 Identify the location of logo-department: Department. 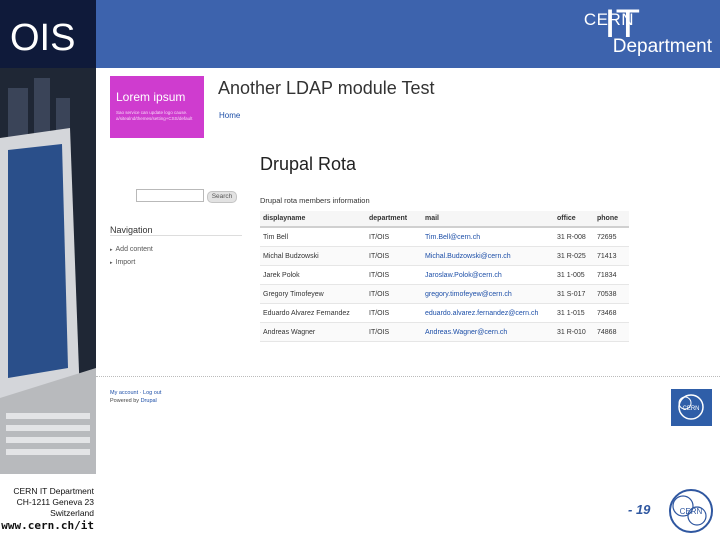
(662, 46).